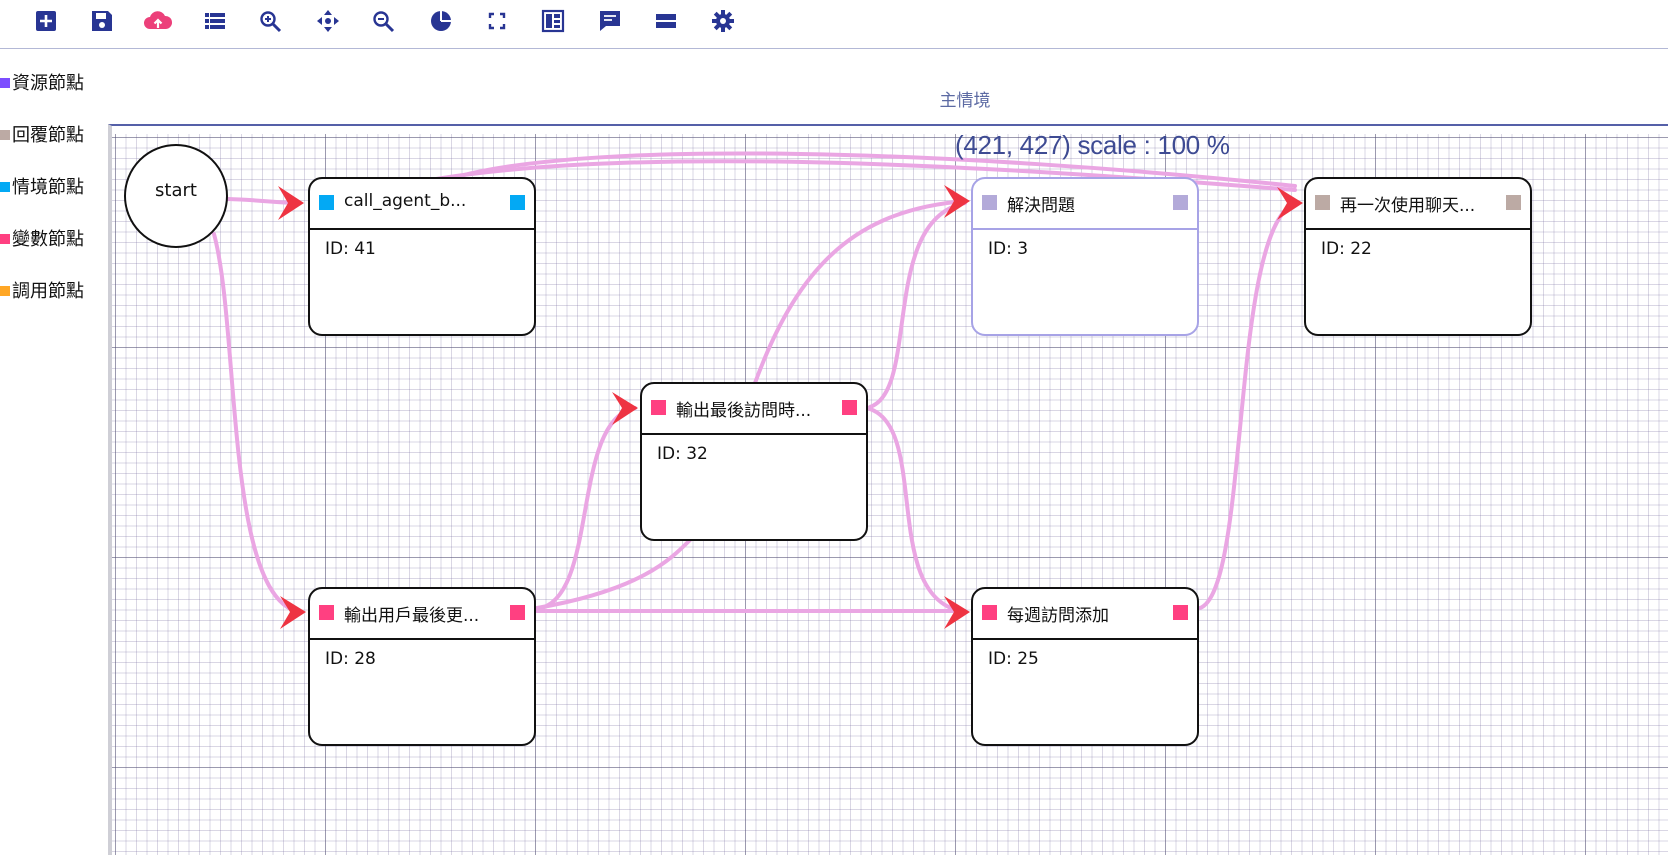  Describe the element at coordinates (1085, 204) in the screenshot. I see `node-header: 解決問題` at that location.